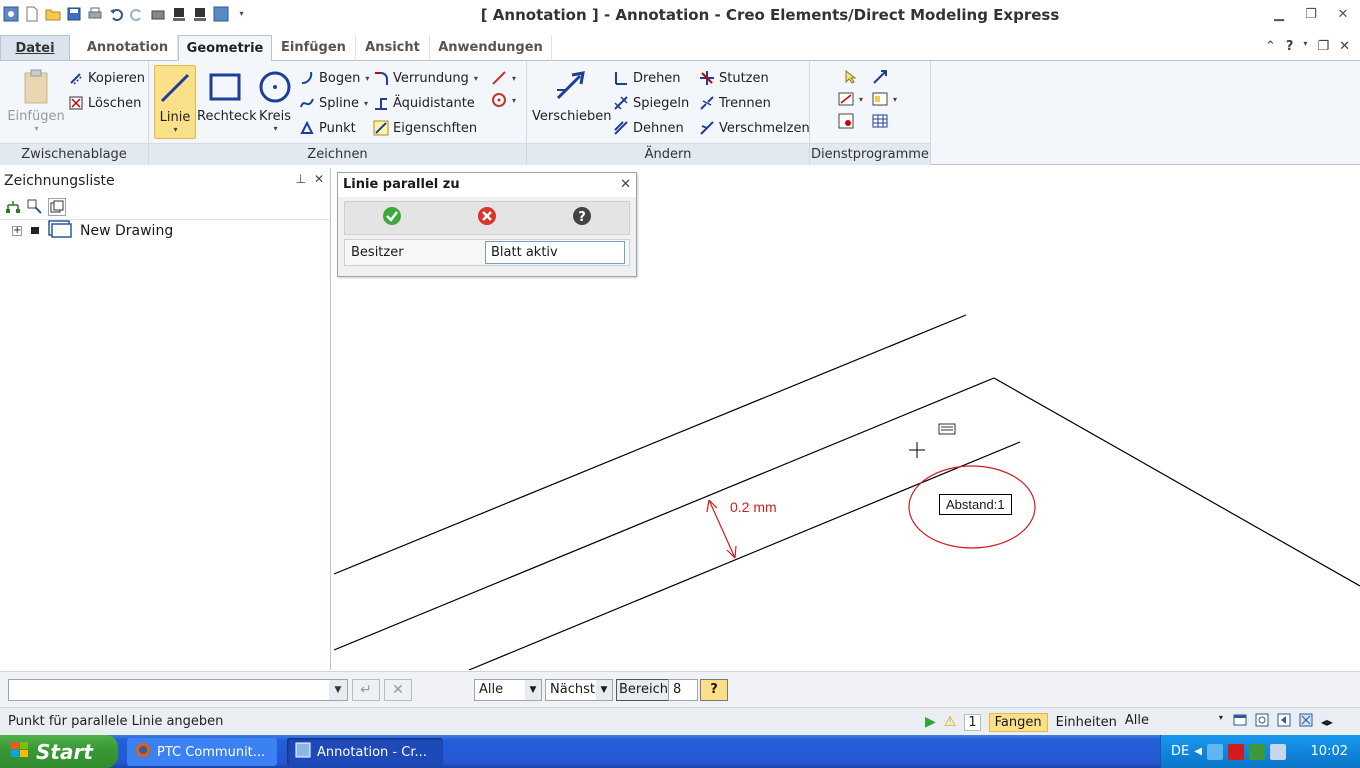  I want to click on filter-tree-icon, so click(35, 207).